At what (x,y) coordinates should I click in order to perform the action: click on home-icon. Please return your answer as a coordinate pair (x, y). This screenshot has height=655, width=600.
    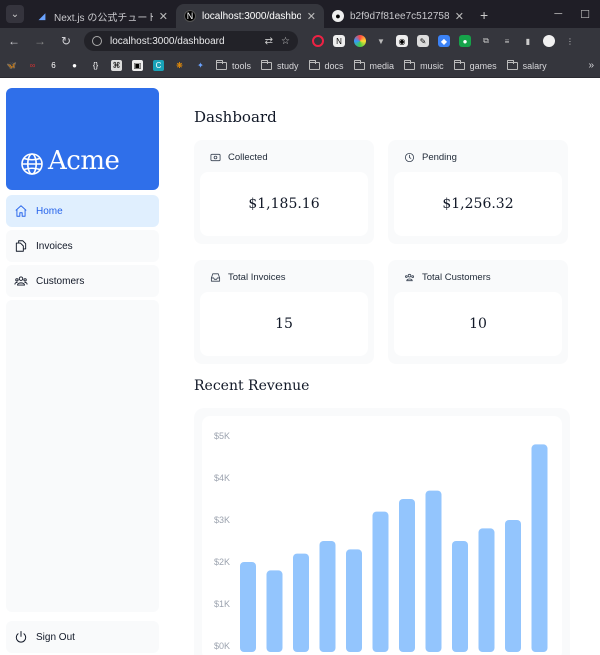
    Looking at the image, I should click on (21, 211).